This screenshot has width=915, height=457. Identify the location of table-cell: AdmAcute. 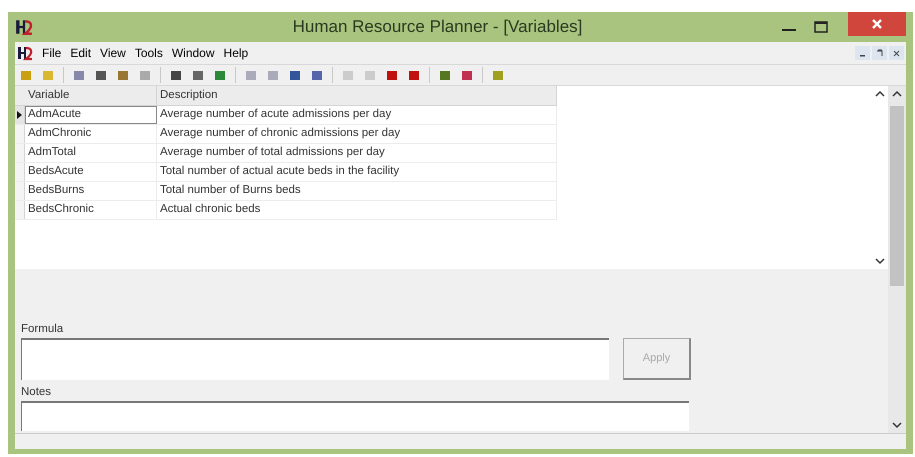
(91, 115).